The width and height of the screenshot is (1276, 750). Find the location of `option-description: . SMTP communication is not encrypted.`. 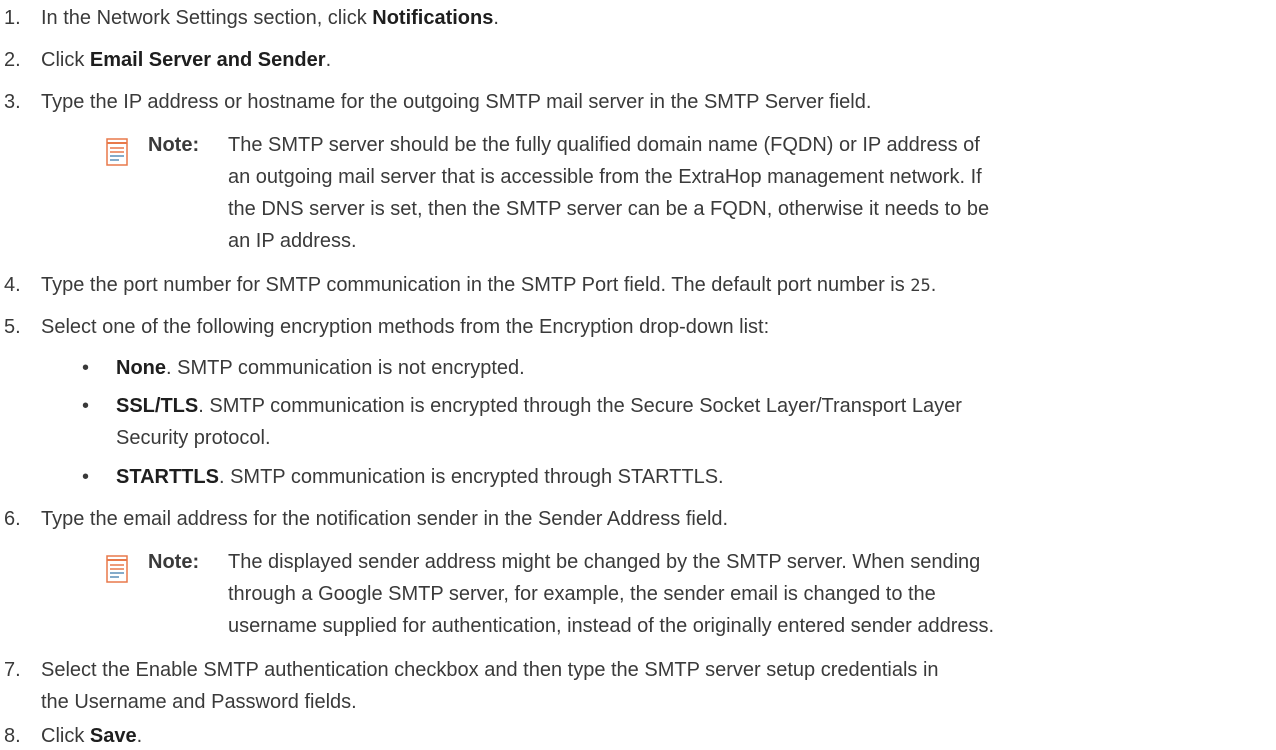

option-description: . SMTP communication is not encrypted. is located at coordinates (345, 368).